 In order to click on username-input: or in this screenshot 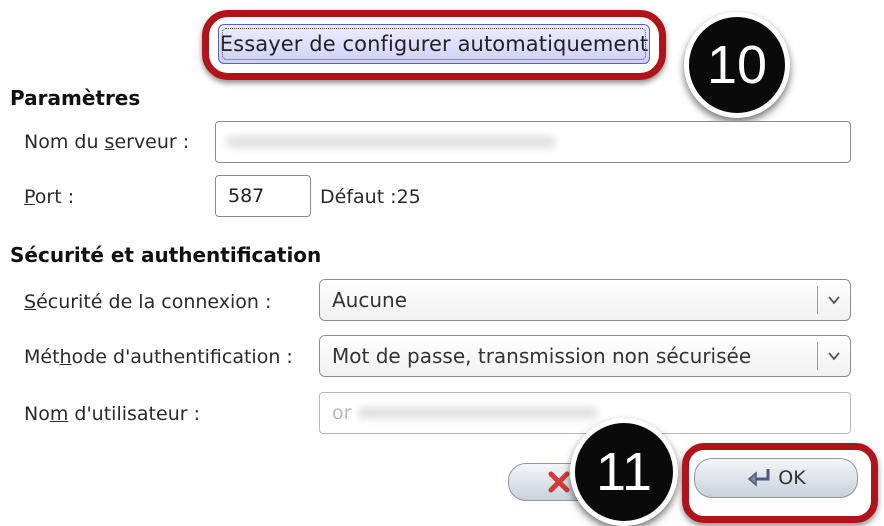, I will do `click(585, 413)`.